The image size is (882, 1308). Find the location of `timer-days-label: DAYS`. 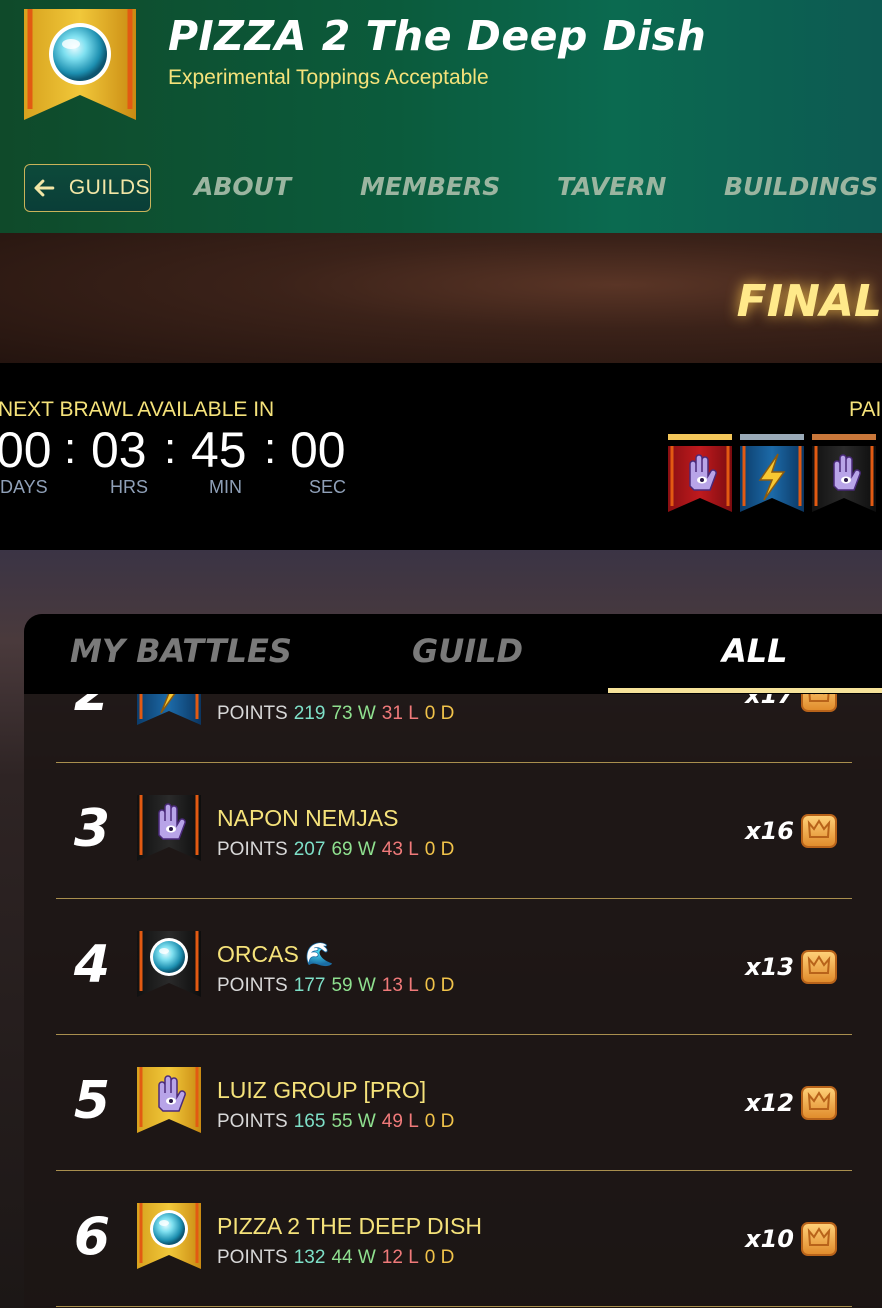

timer-days-label: DAYS is located at coordinates (24, 487).